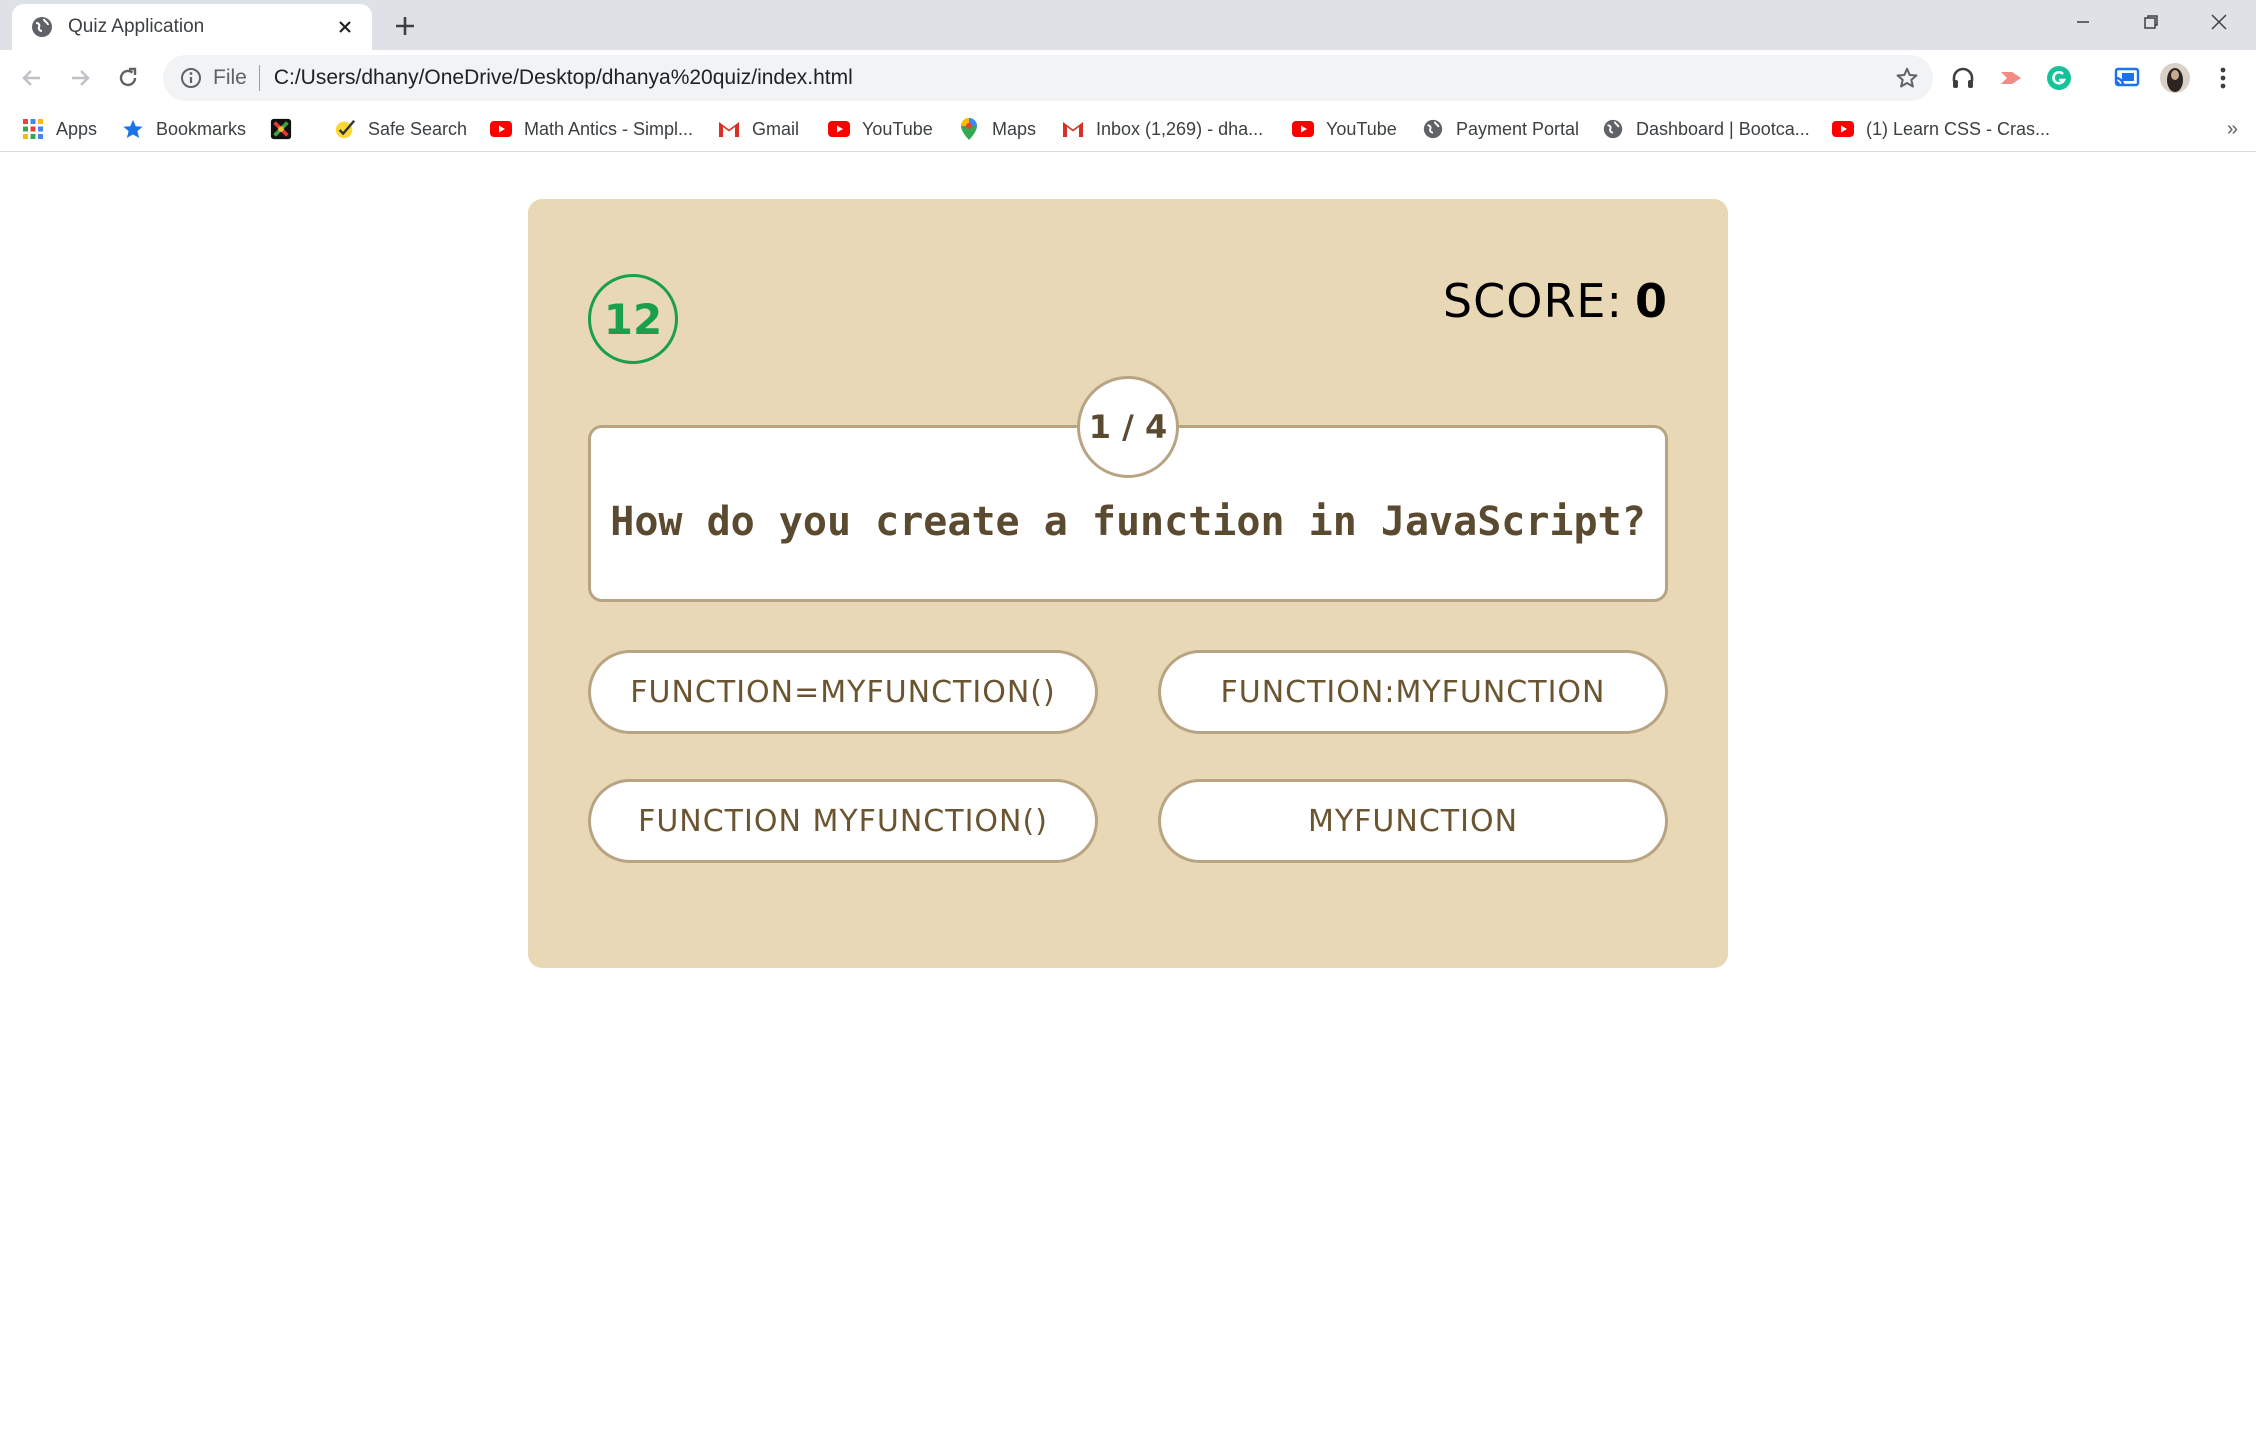 This screenshot has height=1444, width=2256. What do you see at coordinates (80, 78) in the screenshot?
I see `forward-arrow-icon` at bounding box center [80, 78].